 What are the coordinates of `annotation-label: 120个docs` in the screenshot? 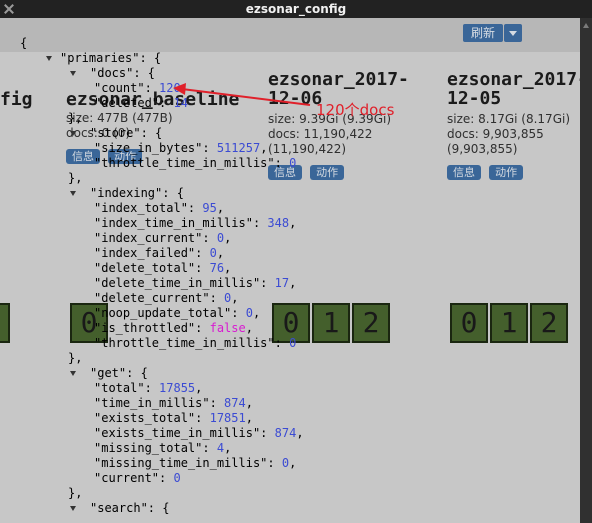 It's located at (355, 110).